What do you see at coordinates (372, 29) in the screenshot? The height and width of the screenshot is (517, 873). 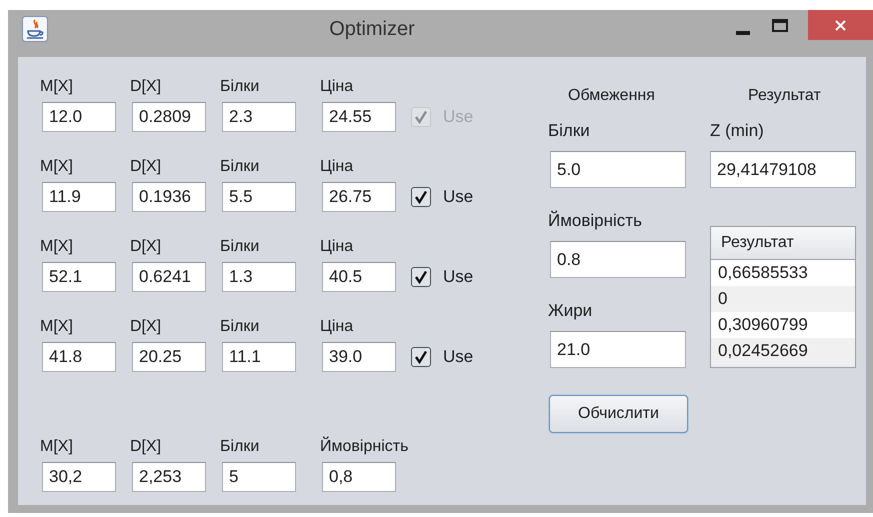 I see `window-title: Optimizer` at bounding box center [372, 29].